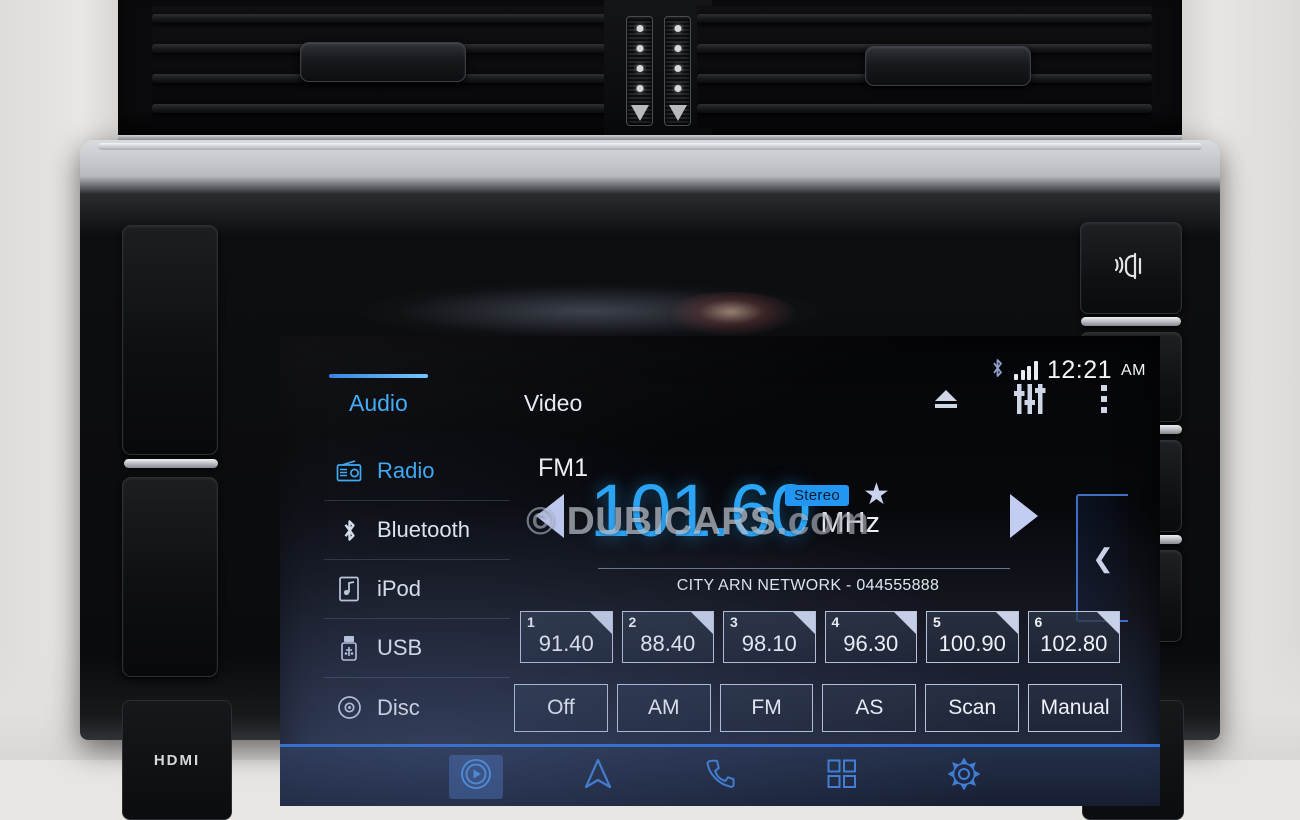 The height and width of the screenshot is (820, 1300). I want to click on radio-icon, so click(349, 471).